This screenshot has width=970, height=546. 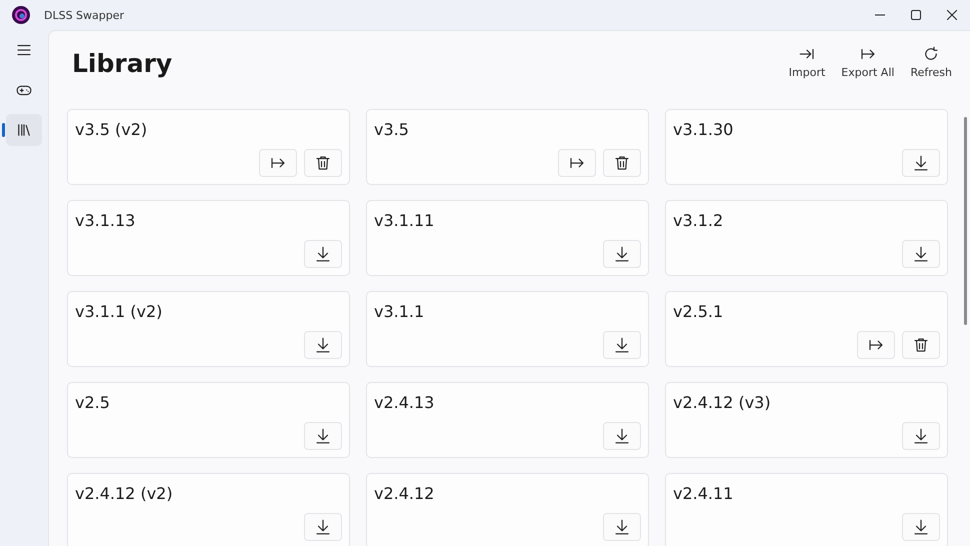 What do you see at coordinates (24, 130) in the screenshot?
I see `library-icon` at bounding box center [24, 130].